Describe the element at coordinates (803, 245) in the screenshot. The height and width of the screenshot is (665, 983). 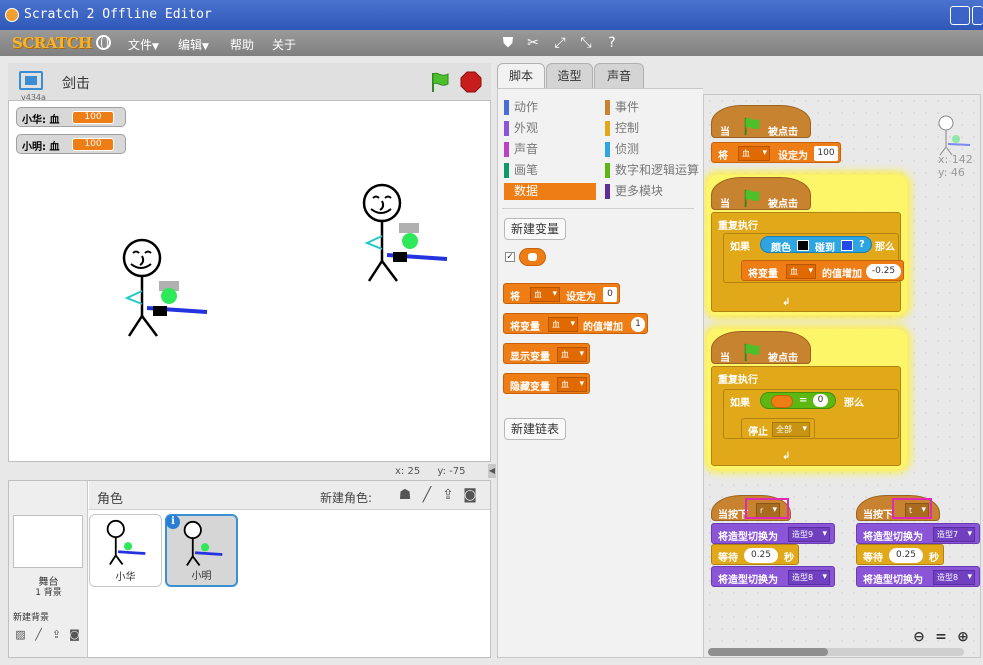
I see `color-swatch-black` at that location.